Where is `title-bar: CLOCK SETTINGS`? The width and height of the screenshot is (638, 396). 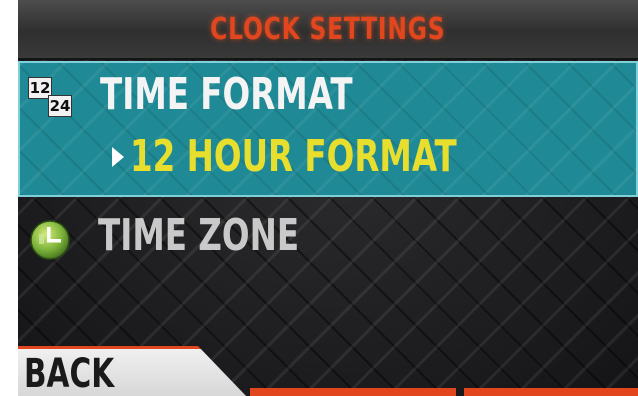
title-bar: CLOCK SETTINGS is located at coordinates (328, 30).